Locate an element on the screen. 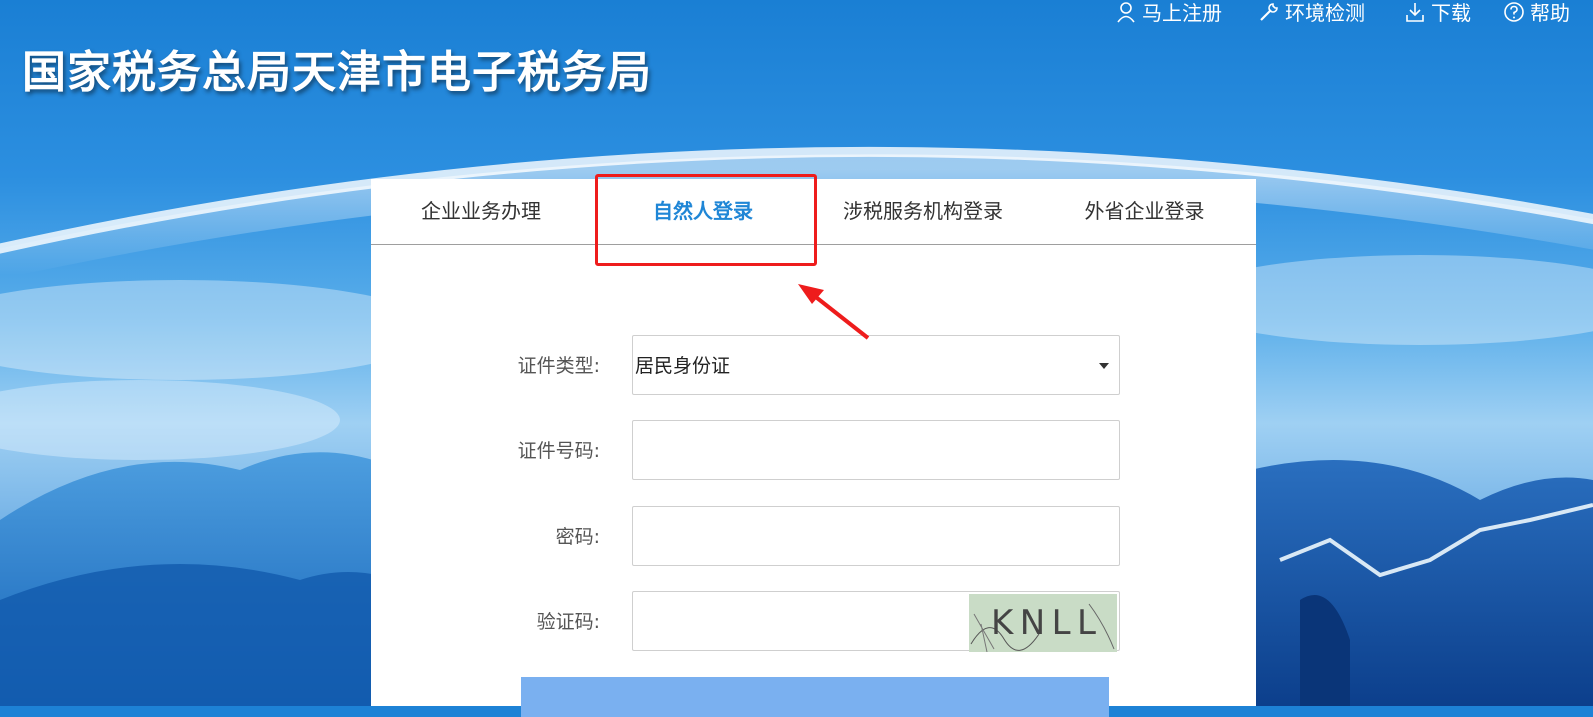 The width and height of the screenshot is (1593, 717). download-link-label: 下载 is located at coordinates (1451, 13).